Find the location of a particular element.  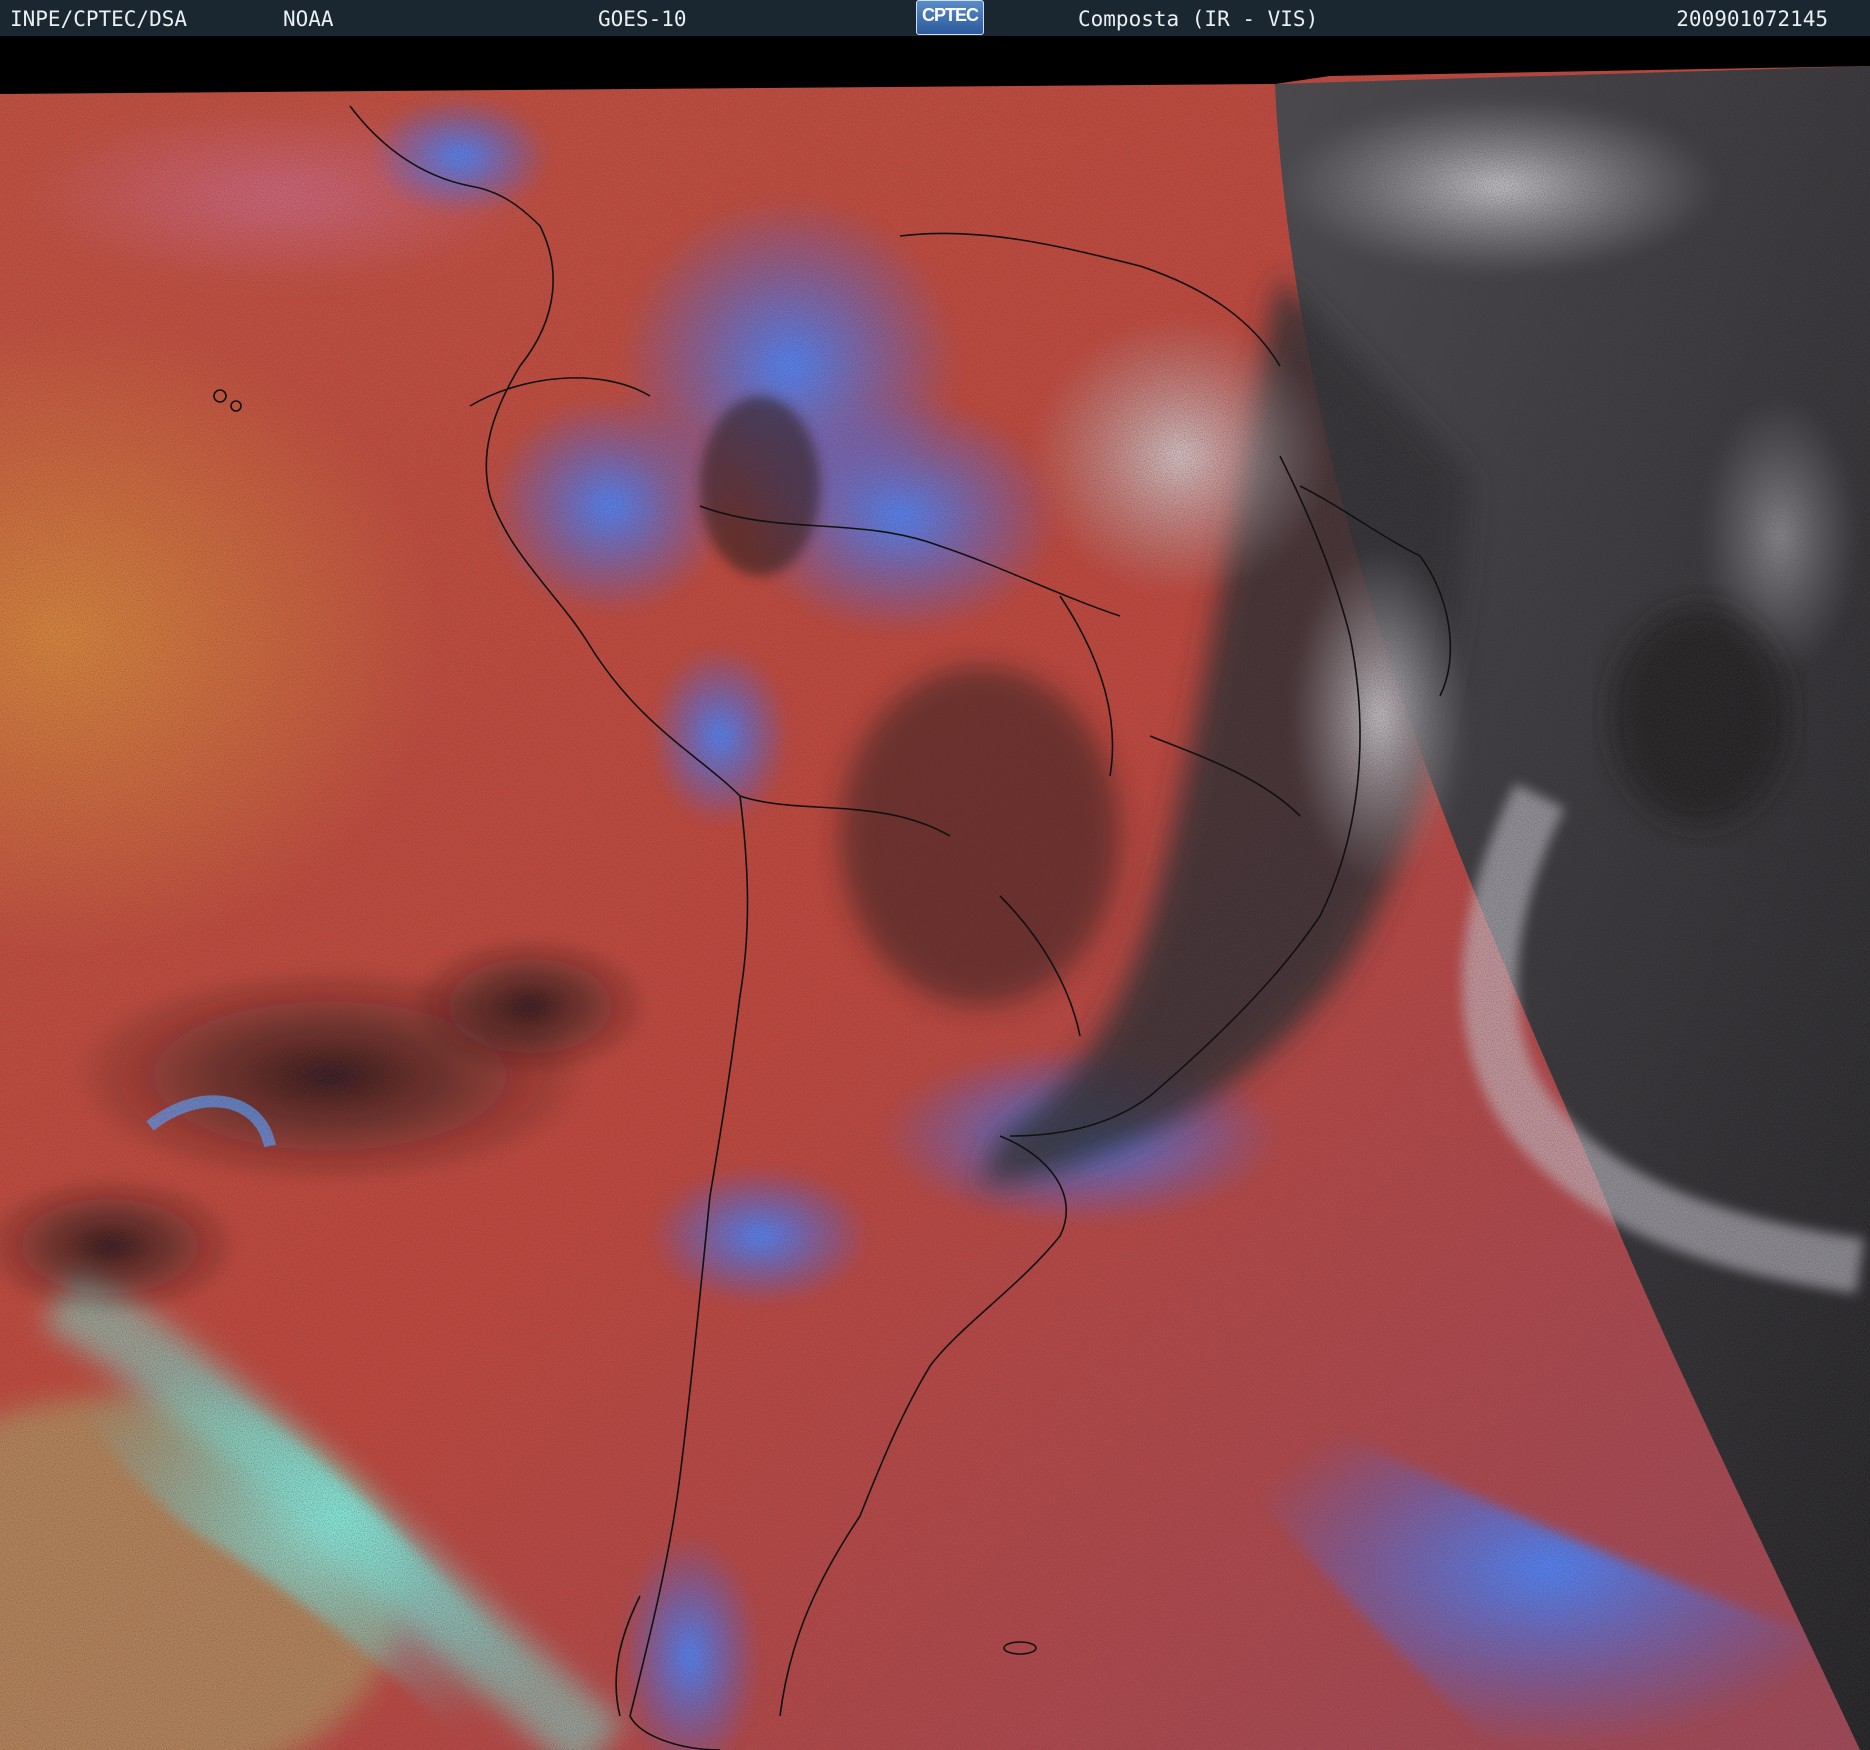

logo-text: CPTEC is located at coordinates (950, 15).